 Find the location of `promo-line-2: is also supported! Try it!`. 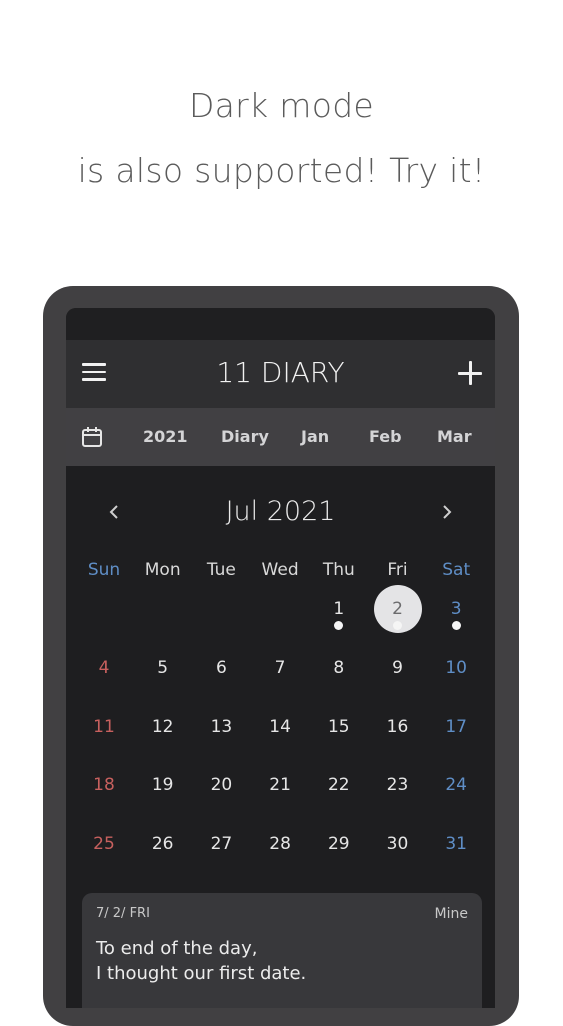

promo-line-2: is also supported! Try it! is located at coordinates (281, 170).